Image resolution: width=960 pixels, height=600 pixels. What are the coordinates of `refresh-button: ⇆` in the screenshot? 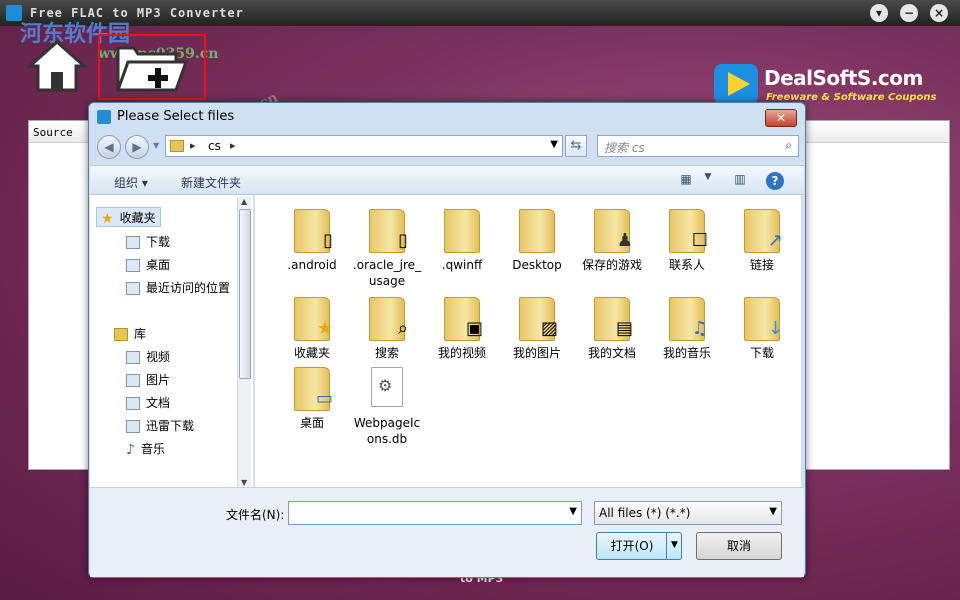 It's located at (576, 146).